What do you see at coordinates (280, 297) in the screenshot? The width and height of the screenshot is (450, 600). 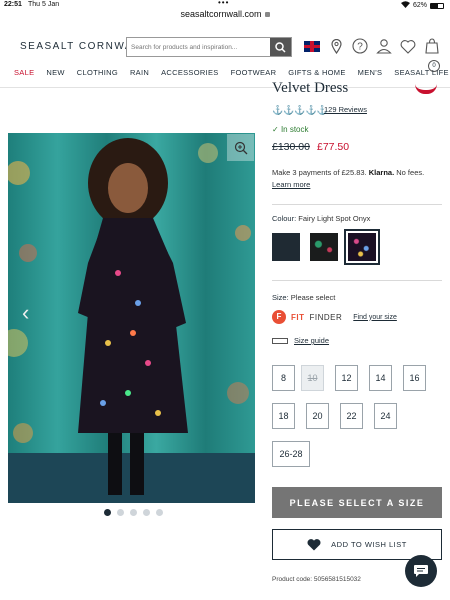 I see `size-label: Size:` at bounding box center [280, 297].